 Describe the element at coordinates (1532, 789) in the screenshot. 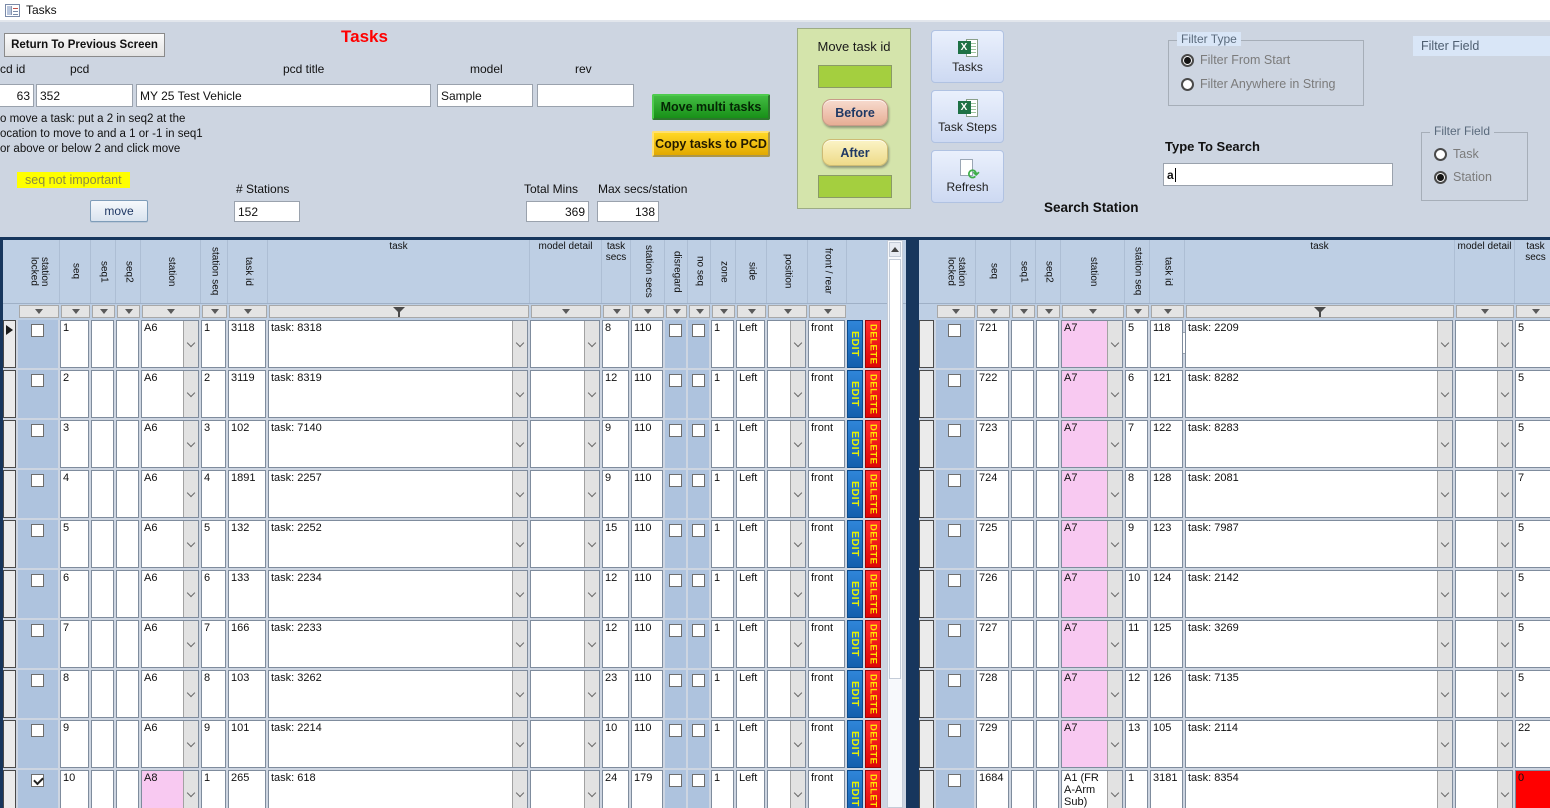

I see `cell-task_secs: 0` at that location.